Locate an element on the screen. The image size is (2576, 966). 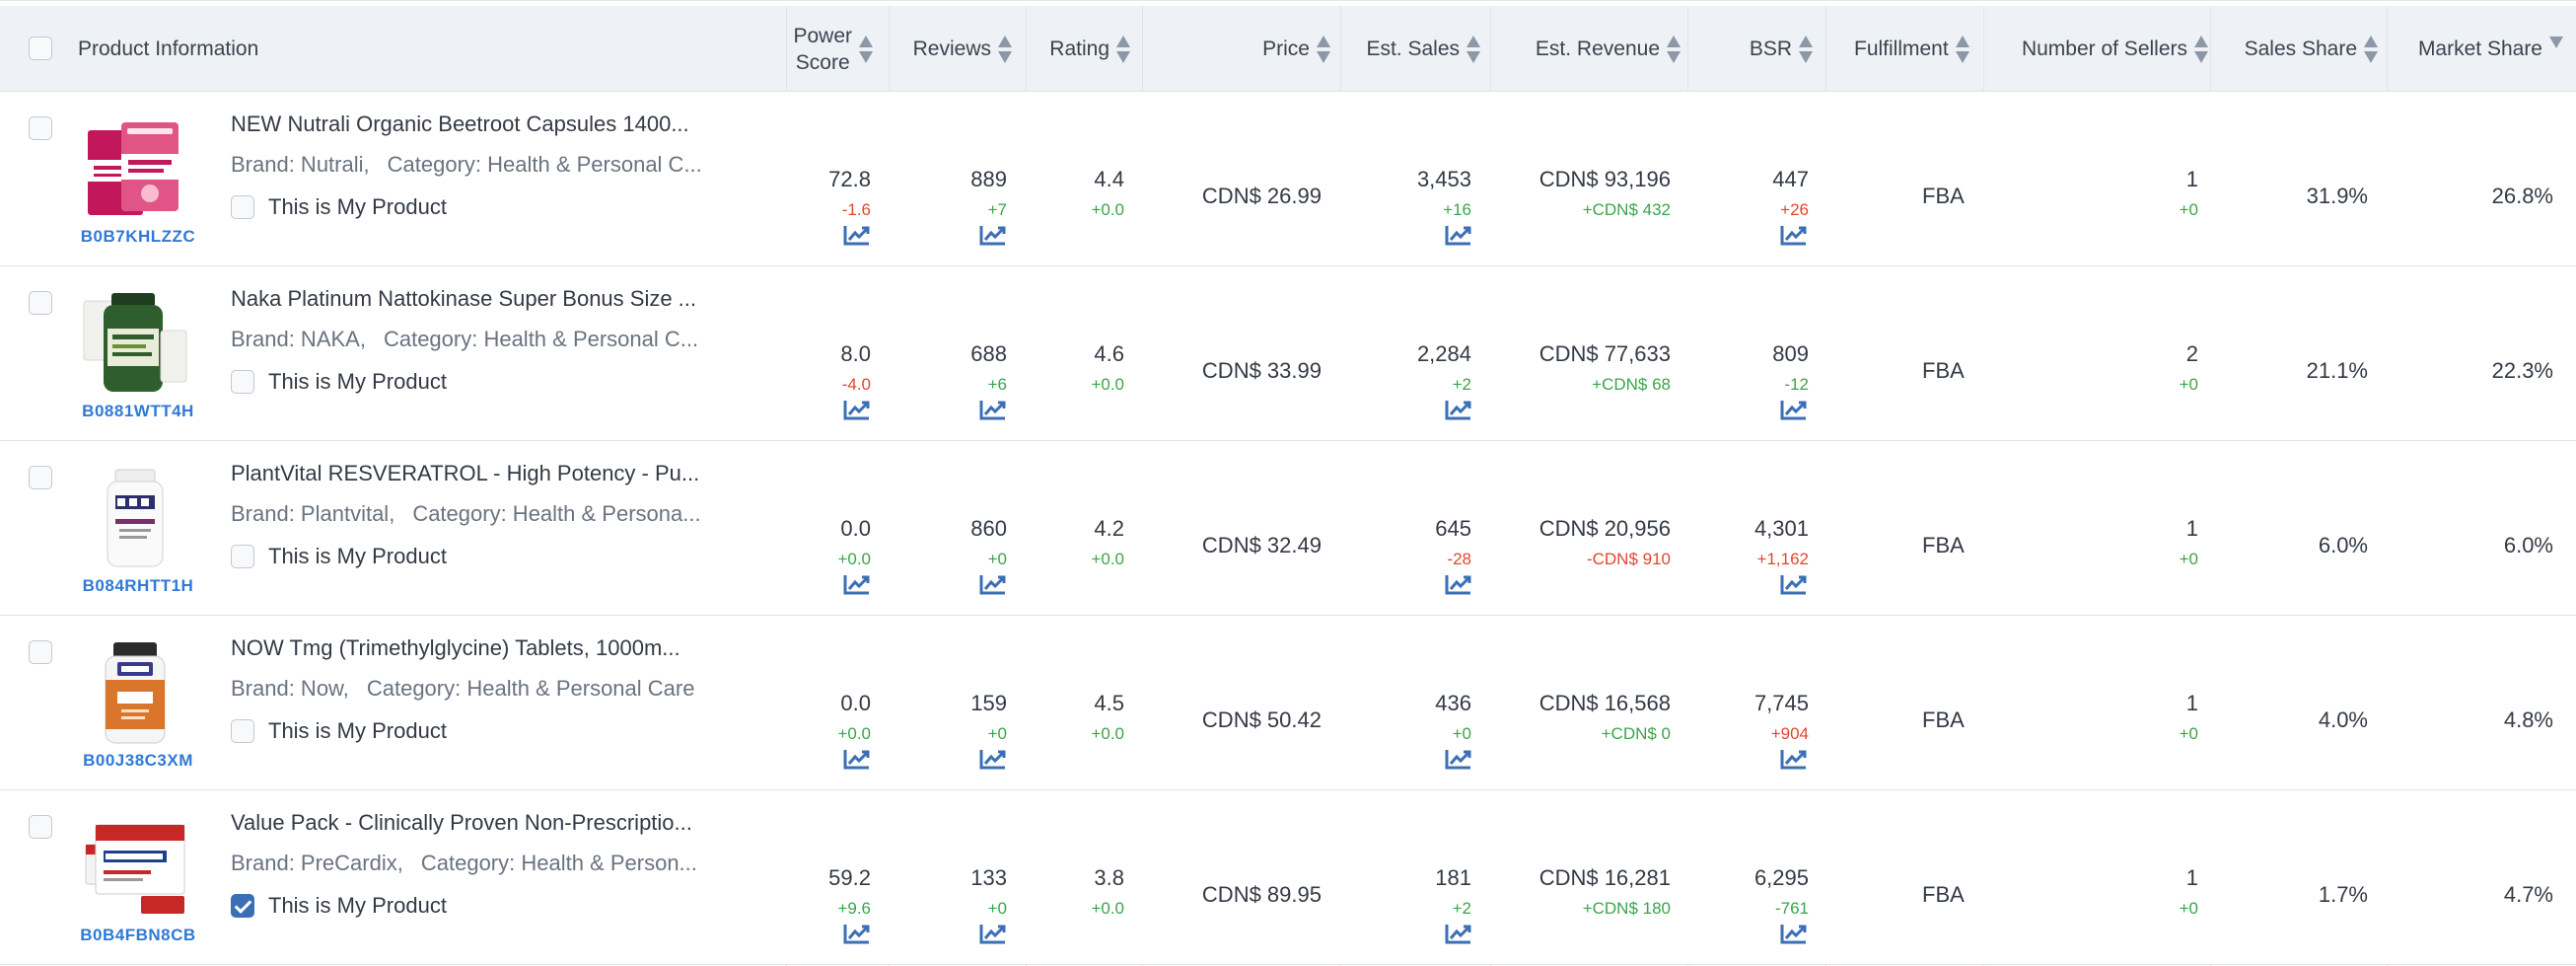
header-fulfillment: Fulfillment is located at coordinates (1933, 49).